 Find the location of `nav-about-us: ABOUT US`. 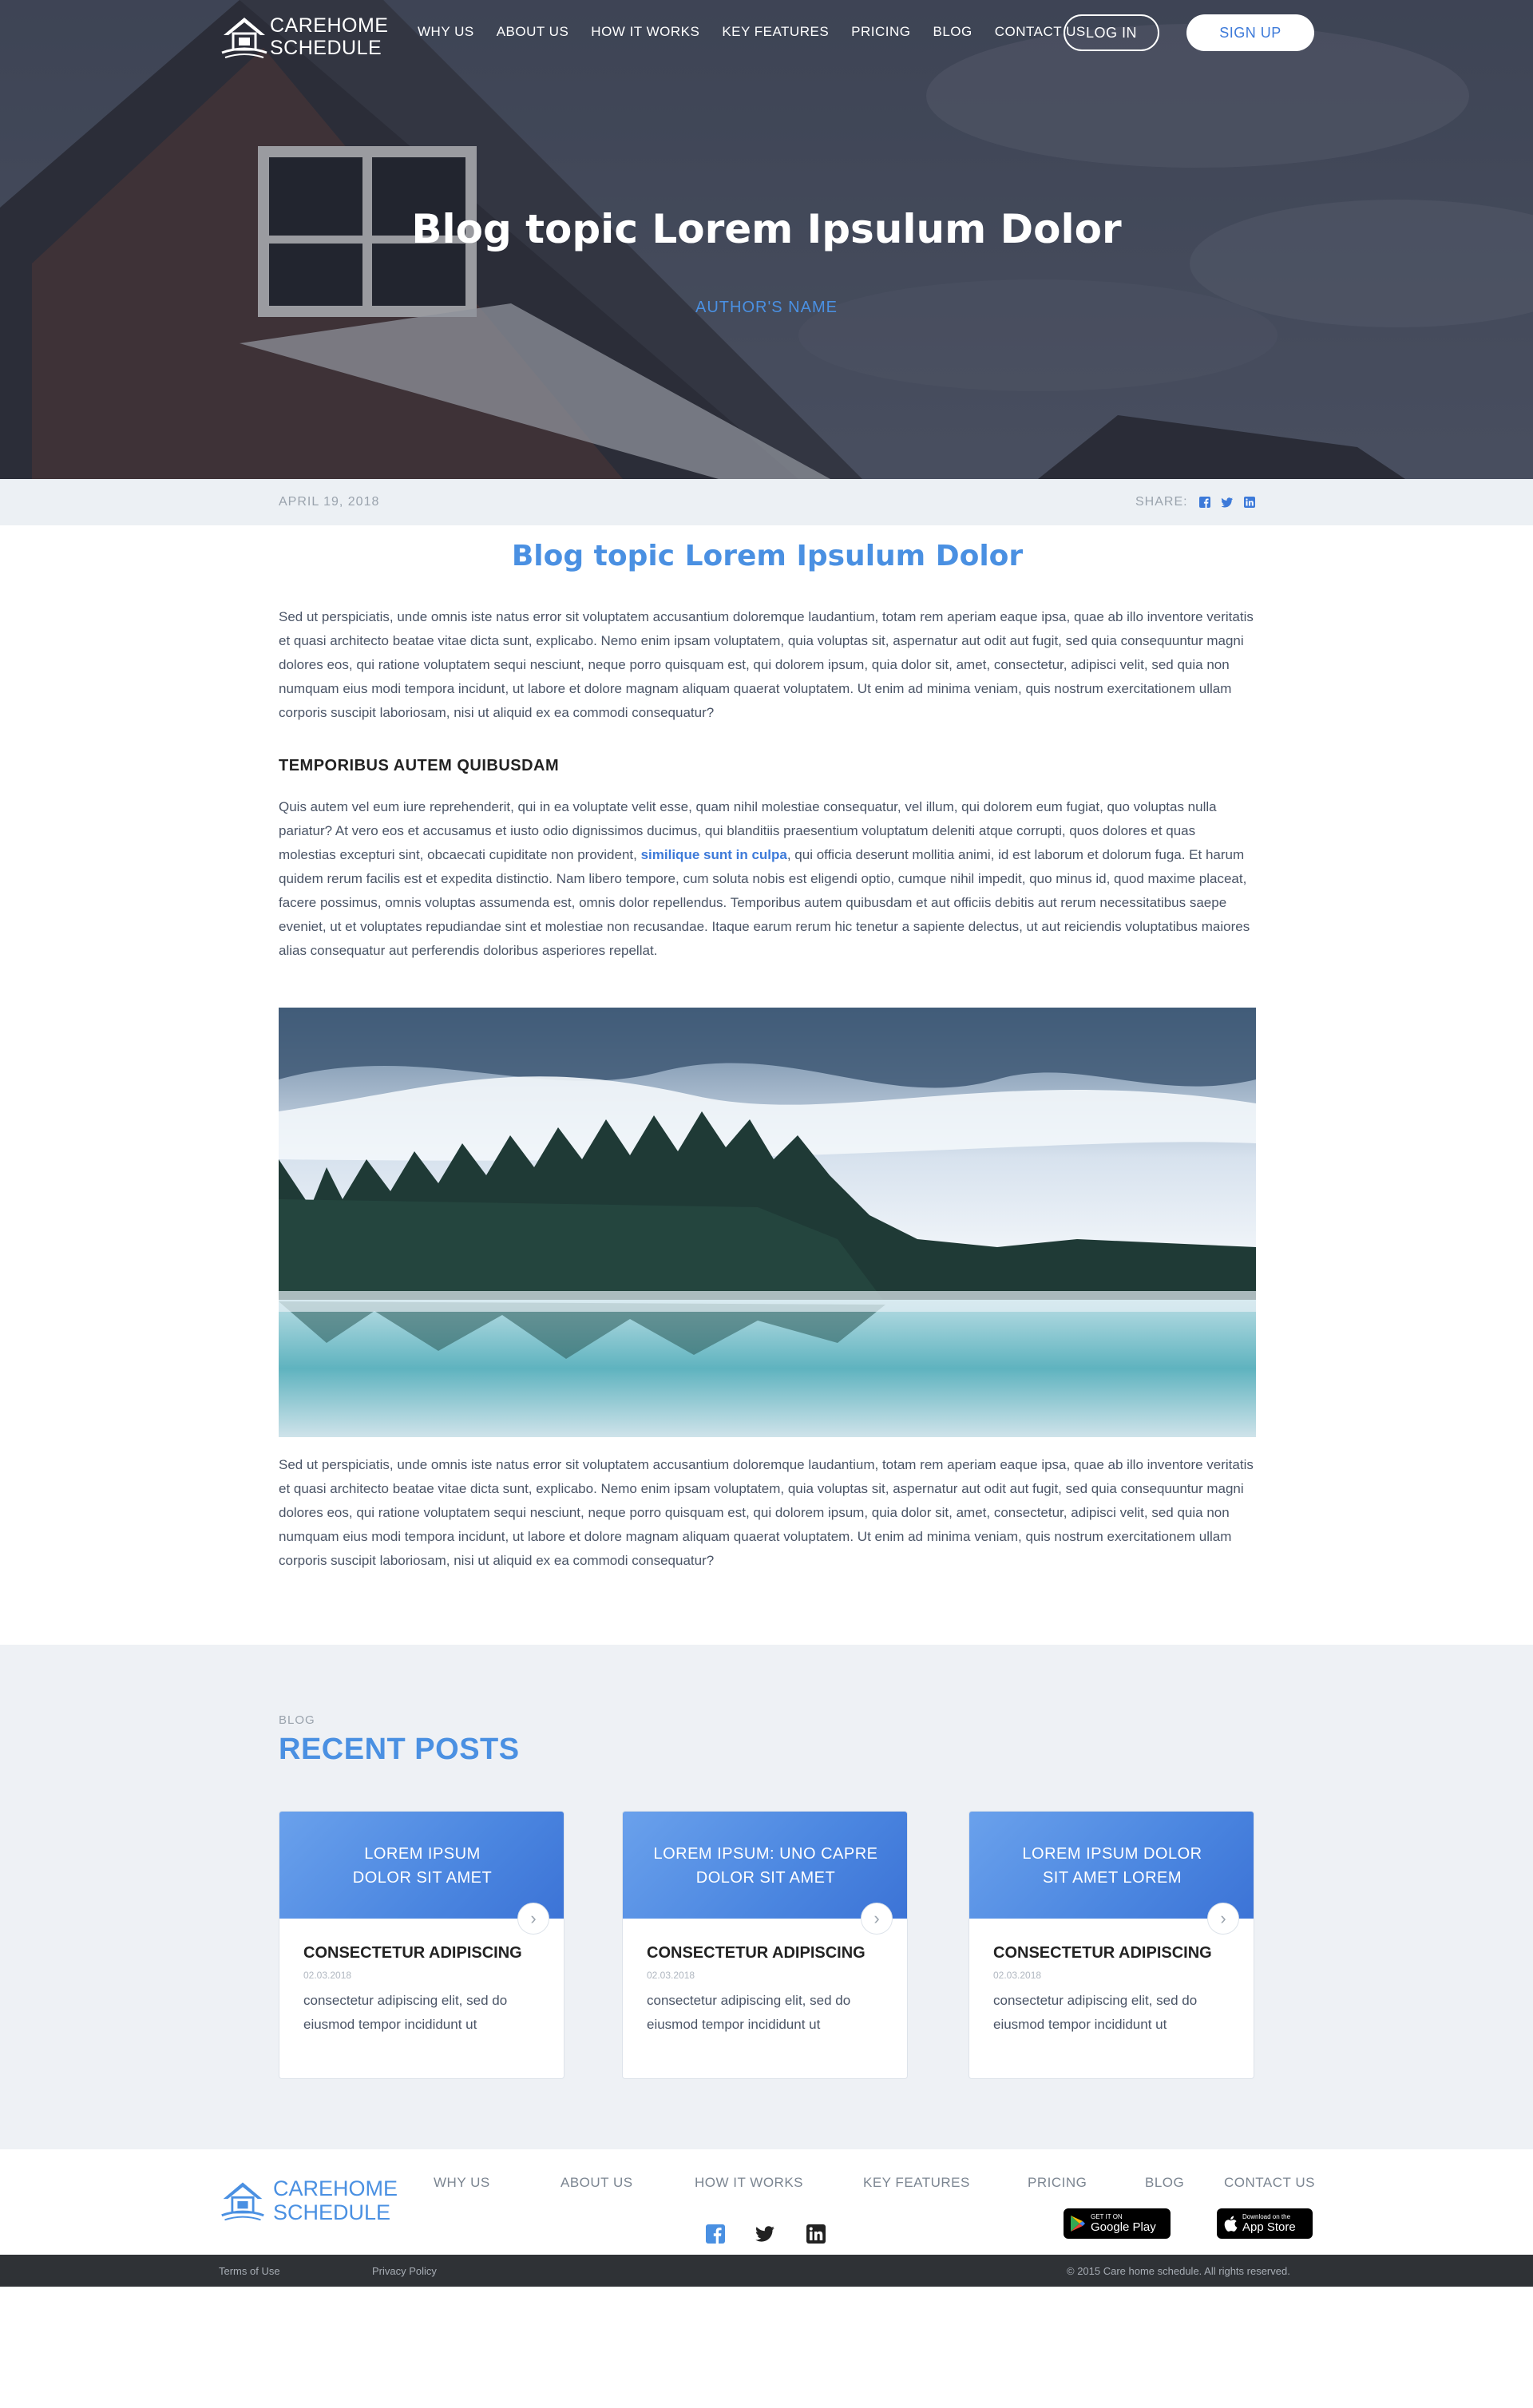

nav-about-us: ABOUT US is located at coordinates (533, 32).